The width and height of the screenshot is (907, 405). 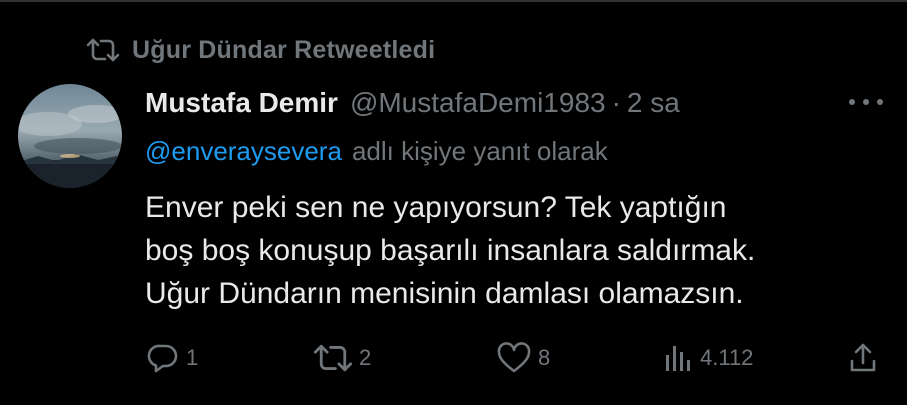 I want to click on reply-context-label: adlı kişiye yanıt olarak, so click(x=479, y=150).